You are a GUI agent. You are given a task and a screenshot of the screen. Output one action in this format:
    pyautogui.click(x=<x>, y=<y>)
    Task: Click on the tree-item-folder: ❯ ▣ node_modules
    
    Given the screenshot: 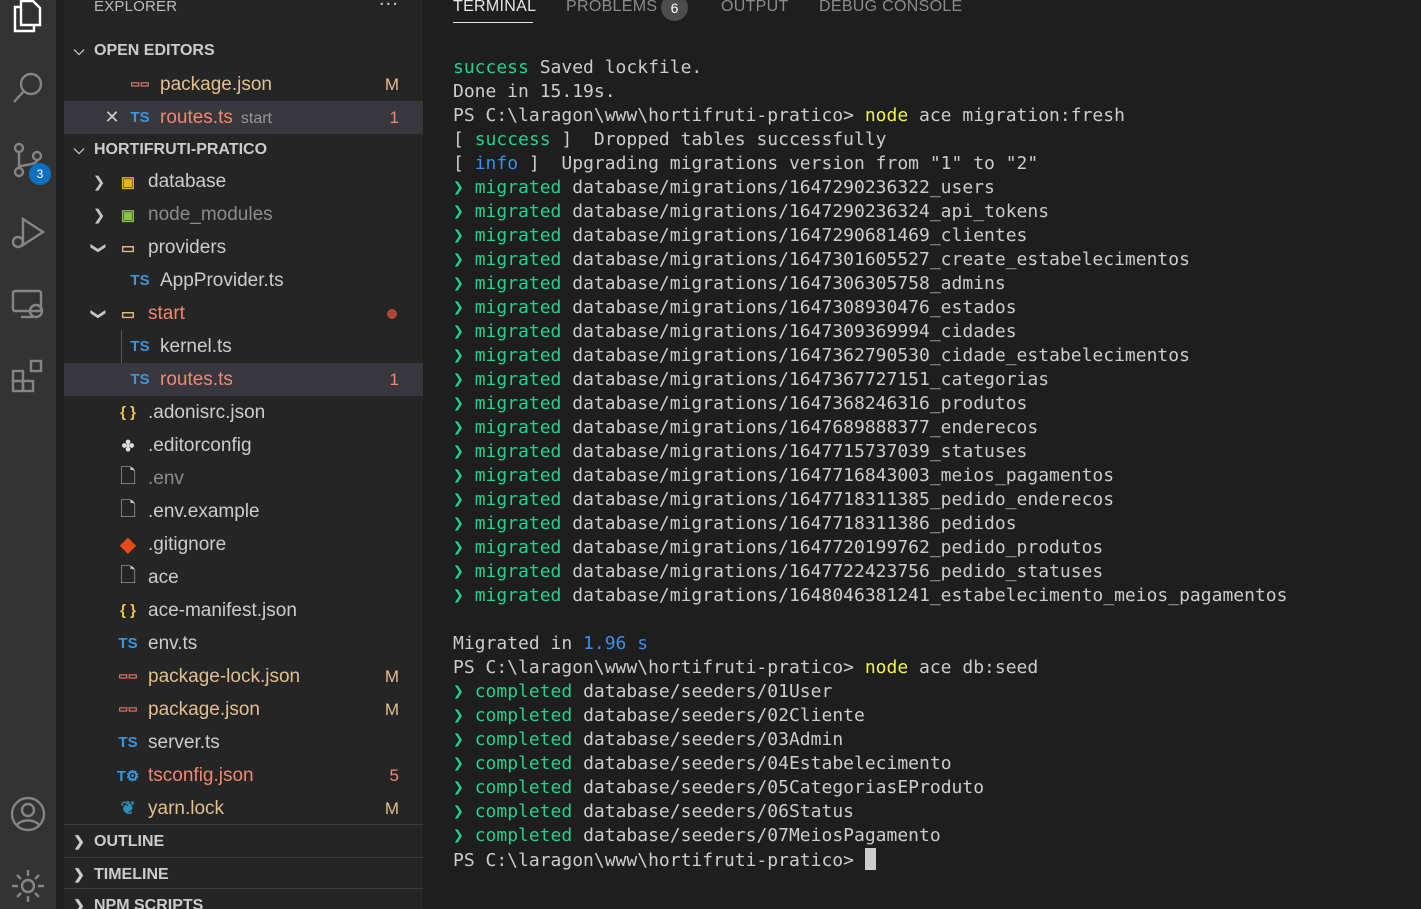 What is the action you would take?
    pyautogui.click(x=243, y=214)
    